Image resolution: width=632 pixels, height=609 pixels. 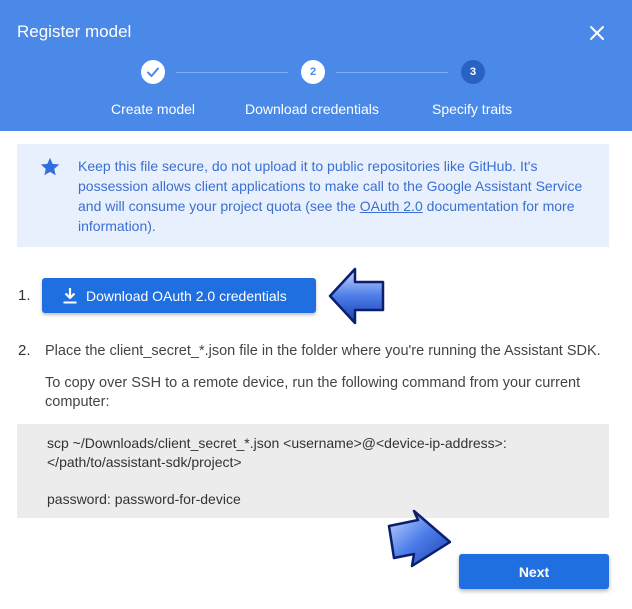 I want to click on step-marker-3: 3, so click(x=473, y=72).